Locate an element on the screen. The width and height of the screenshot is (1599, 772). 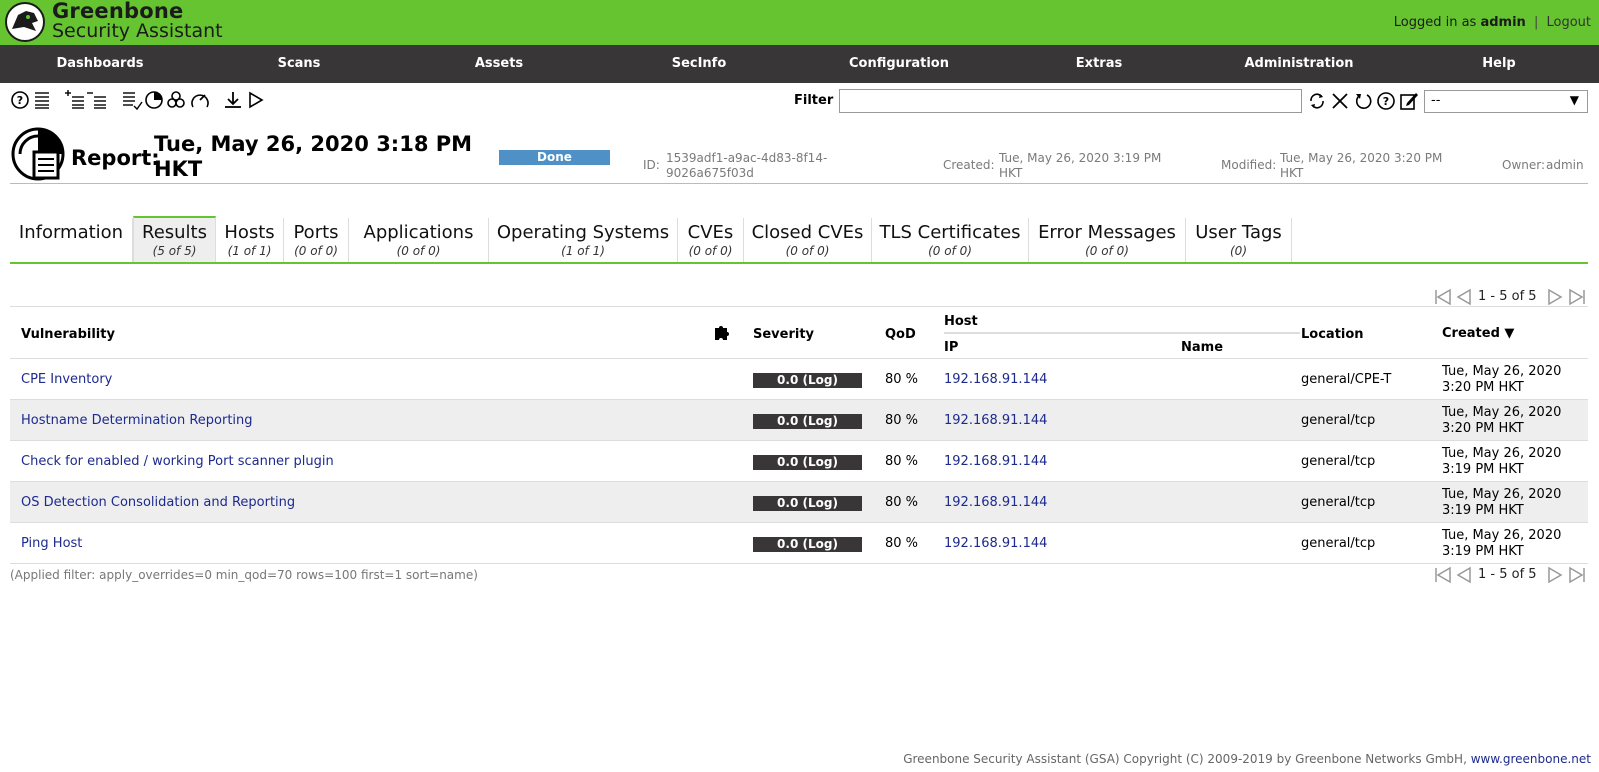
report-icon is located at coordinates (38, 154).